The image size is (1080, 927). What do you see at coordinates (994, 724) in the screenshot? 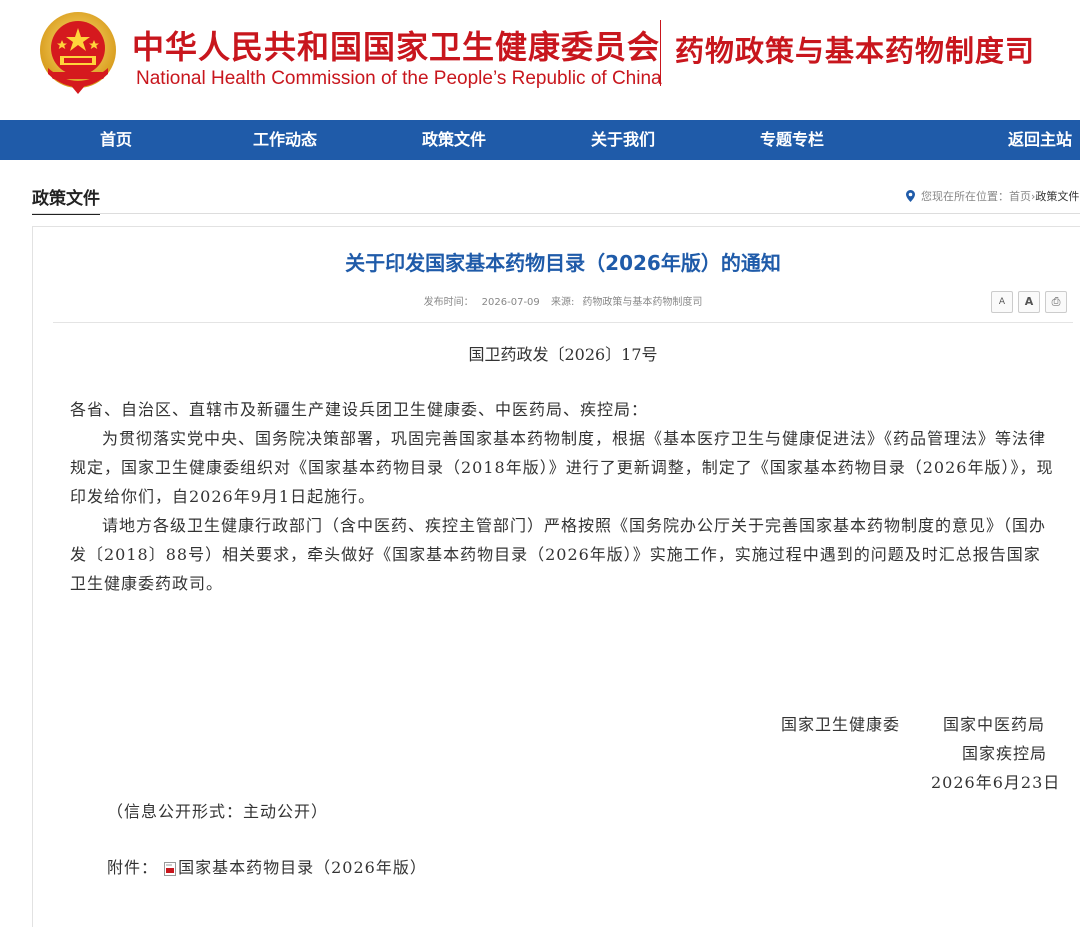
I see `signatory-tcm-bureau: 国家中医药局` at bounding box center [994, 724].